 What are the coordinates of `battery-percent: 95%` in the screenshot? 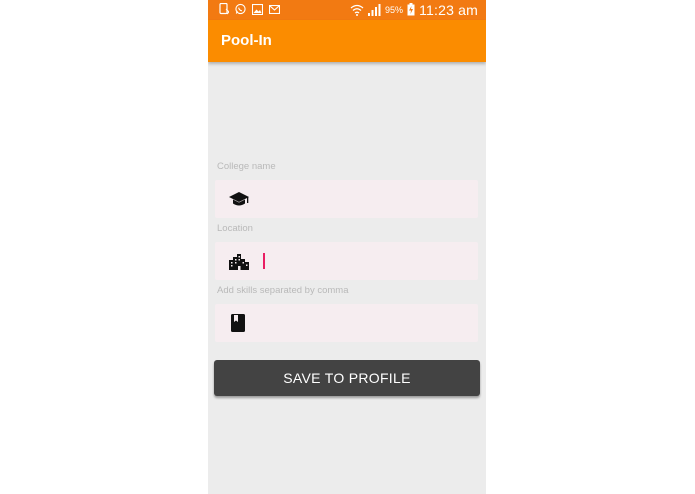 It's located at (394, 10).